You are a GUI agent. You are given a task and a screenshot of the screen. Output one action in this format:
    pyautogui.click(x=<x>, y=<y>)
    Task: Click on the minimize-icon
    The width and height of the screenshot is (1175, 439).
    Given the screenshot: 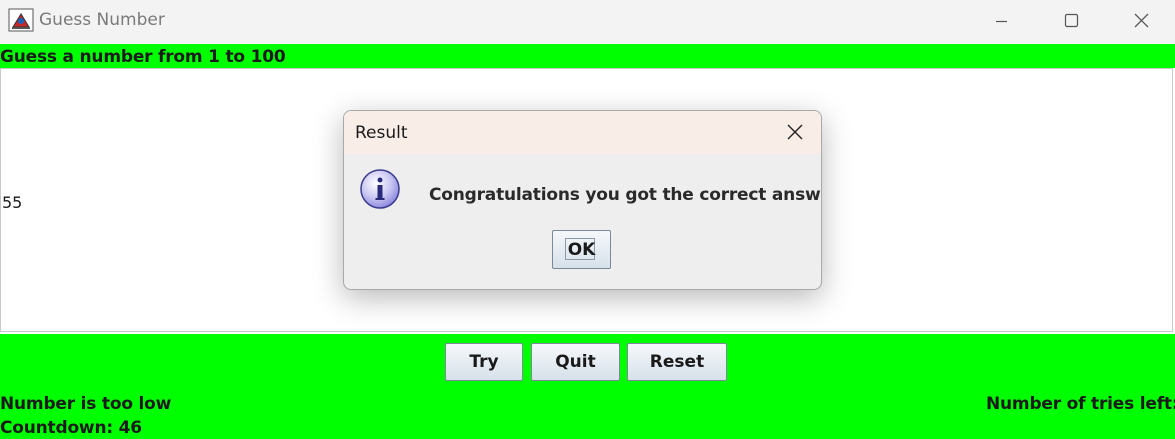 What is the action you would take?
    pyautogui.click(x=1001, y=21)
    